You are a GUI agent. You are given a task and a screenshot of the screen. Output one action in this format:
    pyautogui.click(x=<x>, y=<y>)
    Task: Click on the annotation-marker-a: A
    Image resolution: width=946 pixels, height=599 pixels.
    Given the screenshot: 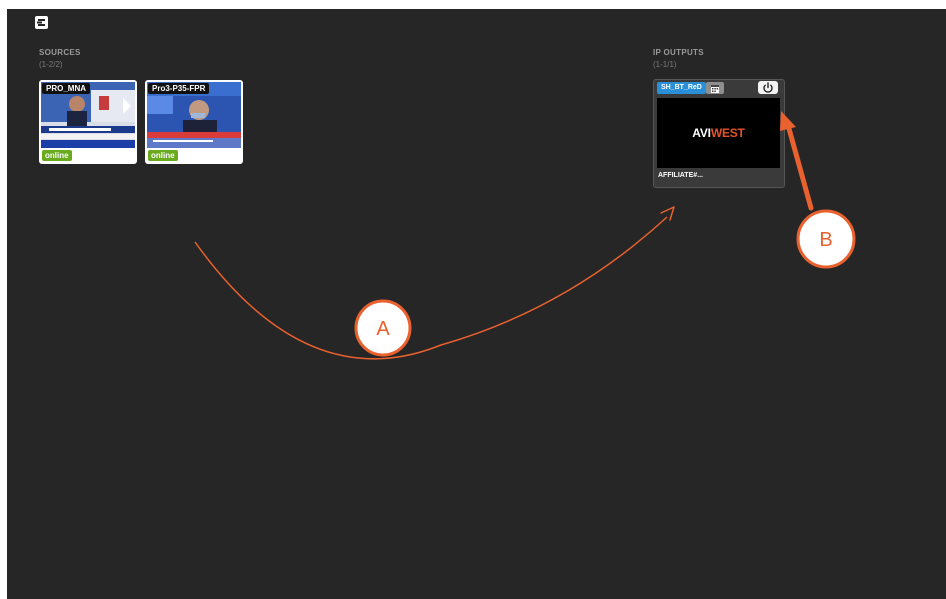 What is the action you would take?
    pyautogui.click(x=383, y=328)
    